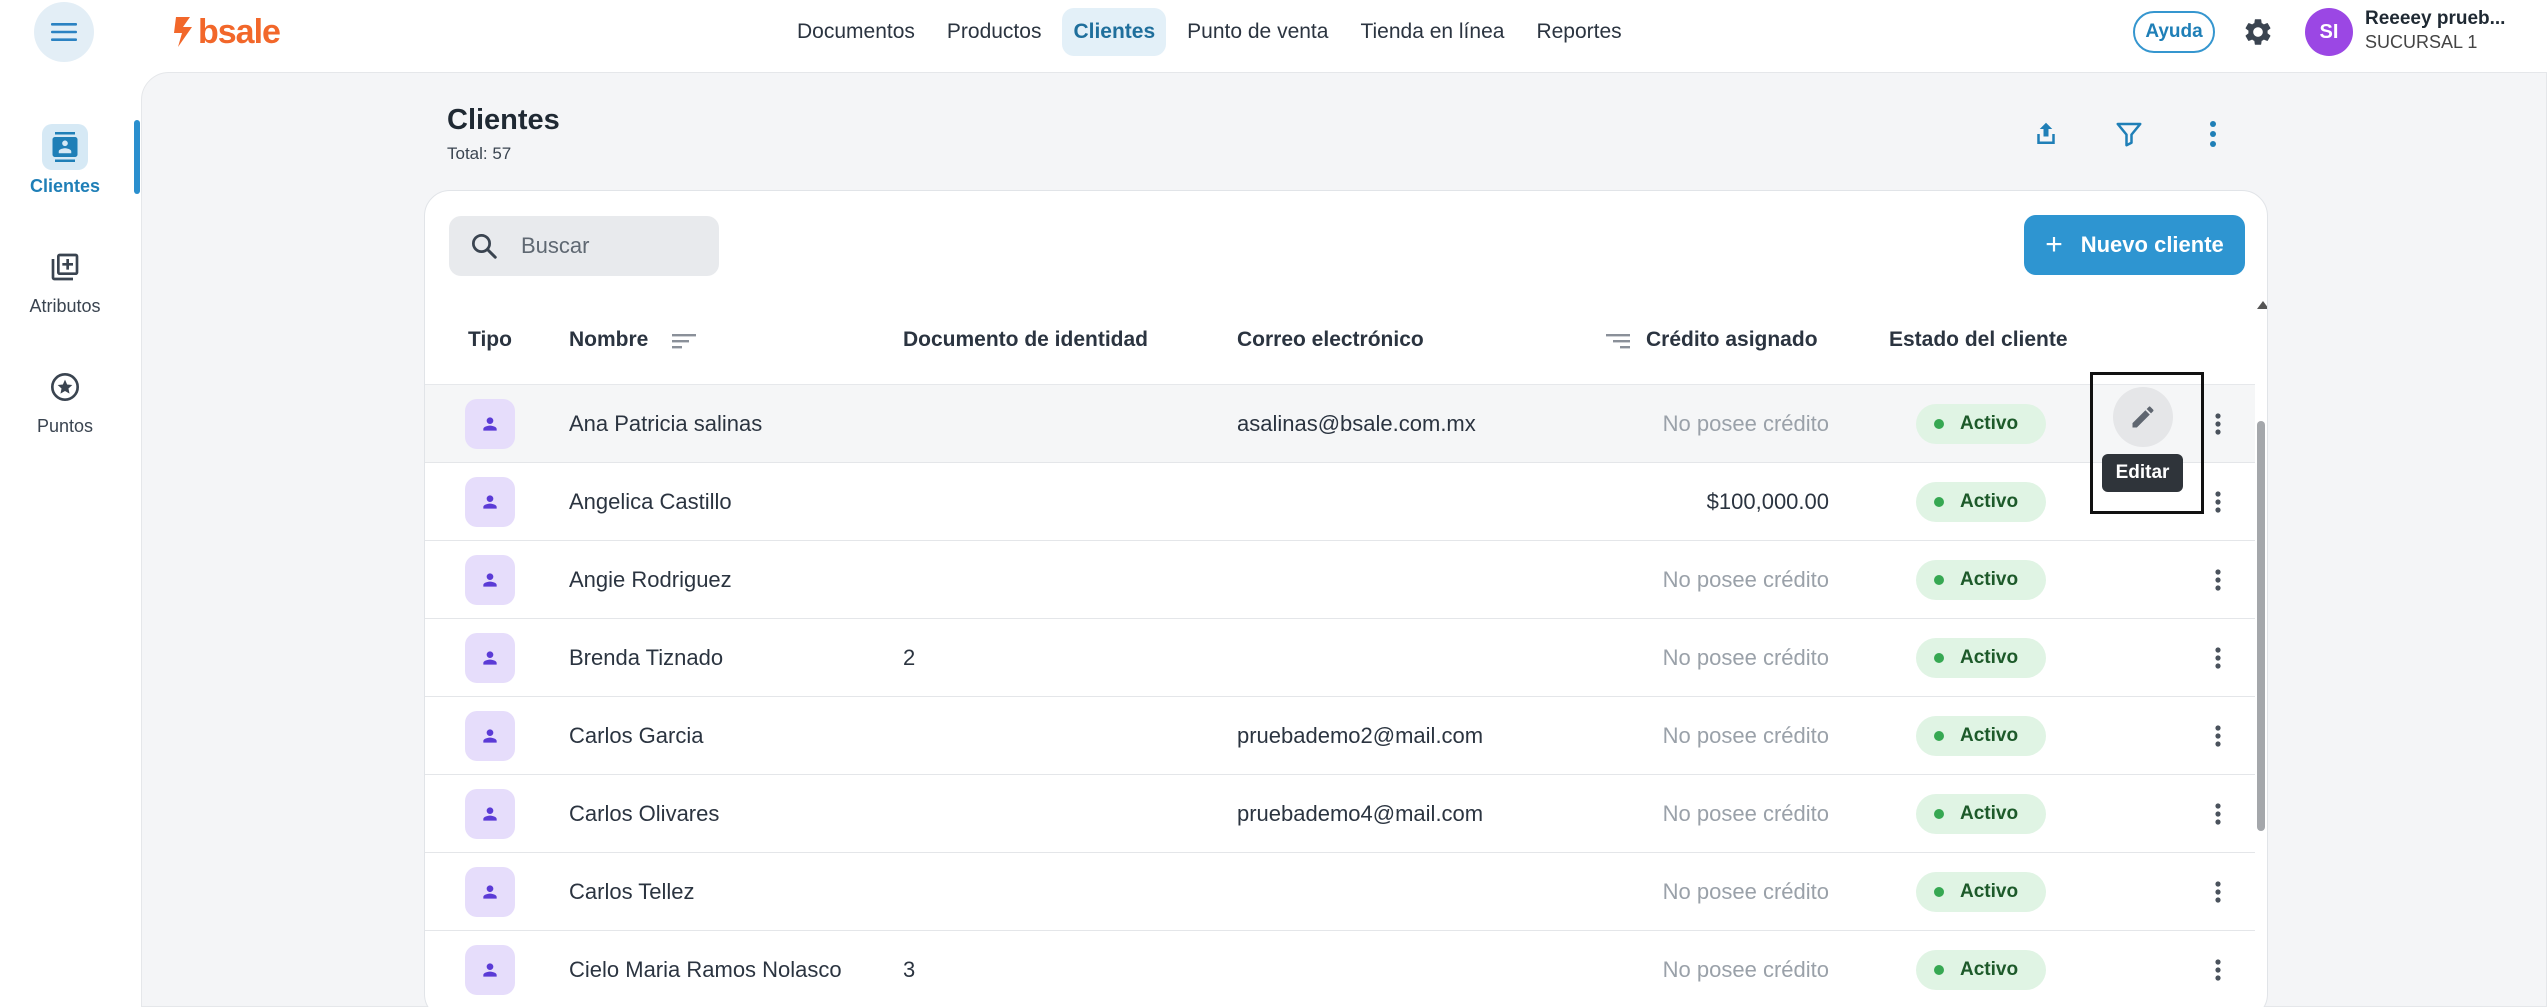  Describe the element at coordinates (632, 891) in the screenshot. I see `client-name: Carlos Tellez` at that location.